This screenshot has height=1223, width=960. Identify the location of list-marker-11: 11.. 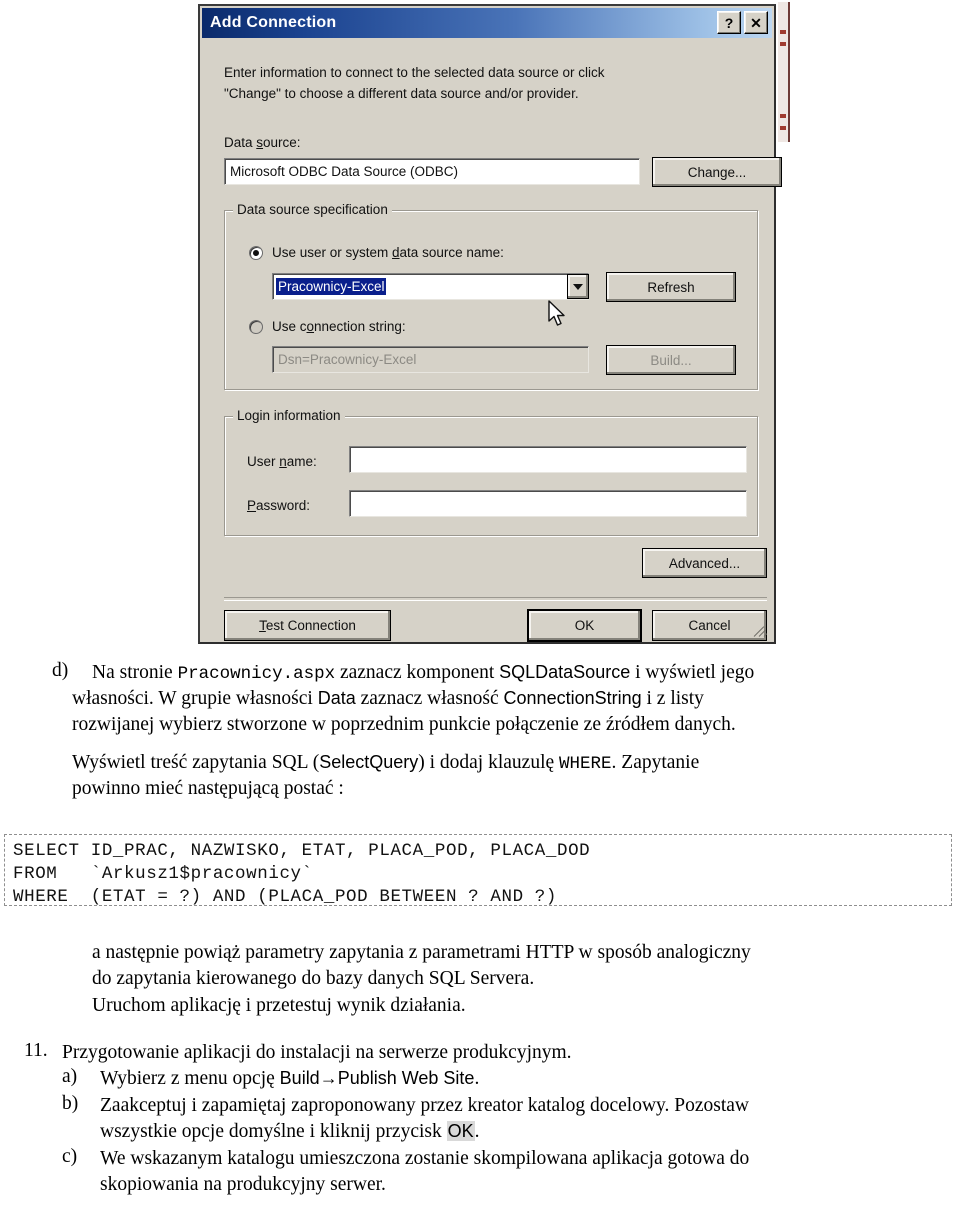
(36, 1050).